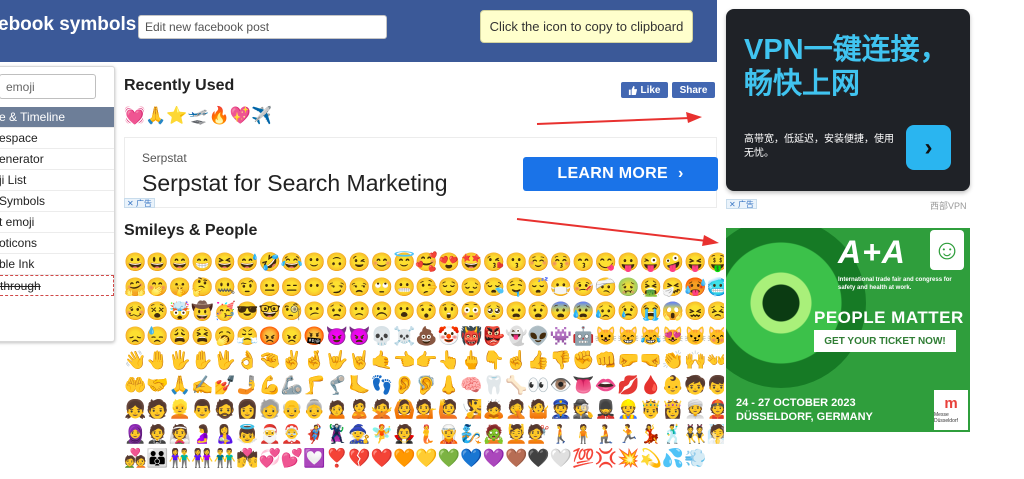 Image resolution: width=1024 pixels, height=479 pixels. What do you see at coordinates (796, 403) in the screenshot?
I see `aa-dates-line1: 24 - 27 OCTOBER 2023` at bounding box center [796, 403].